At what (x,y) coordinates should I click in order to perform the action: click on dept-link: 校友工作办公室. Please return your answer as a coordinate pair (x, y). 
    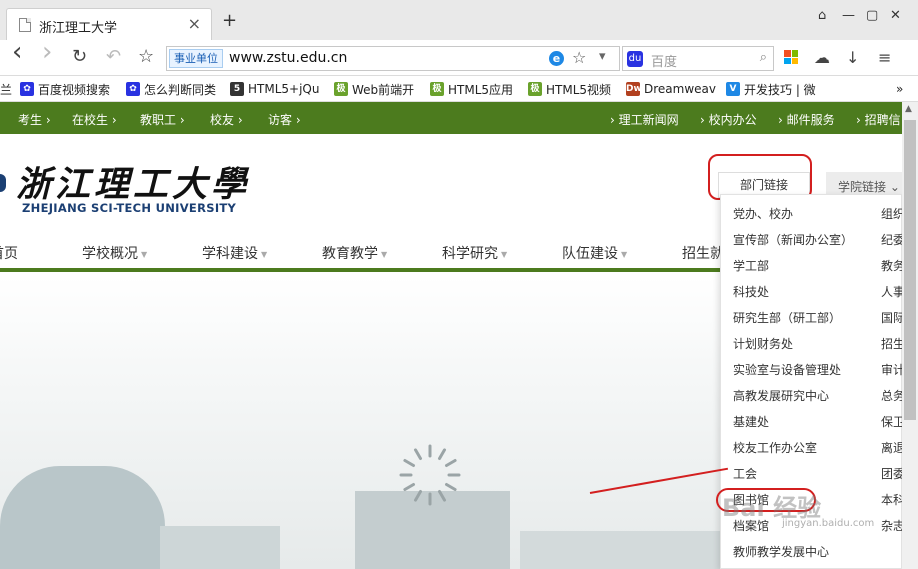
    Looking at the image, I should click on (775, 447).